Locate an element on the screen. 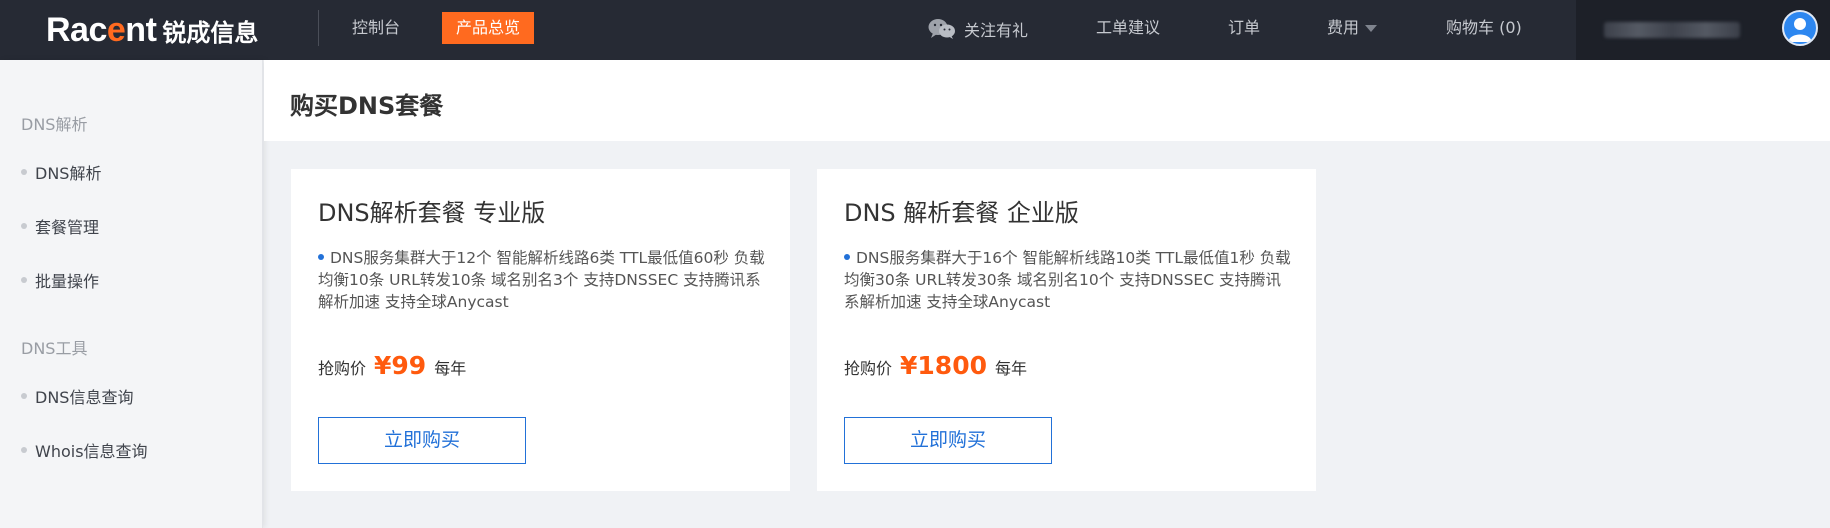  nav-cart: 购物车 (0) is located at coordinates (1484, 30).